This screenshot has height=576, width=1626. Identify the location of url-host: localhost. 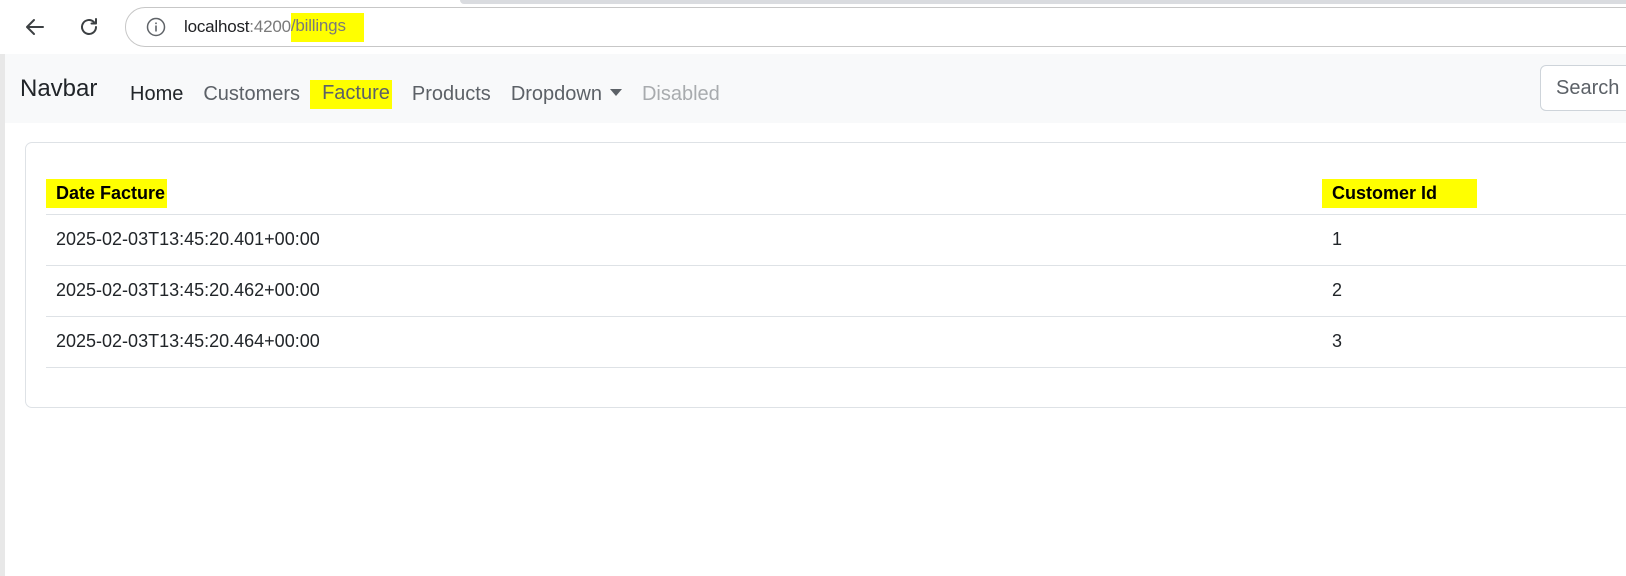
(217, 26).